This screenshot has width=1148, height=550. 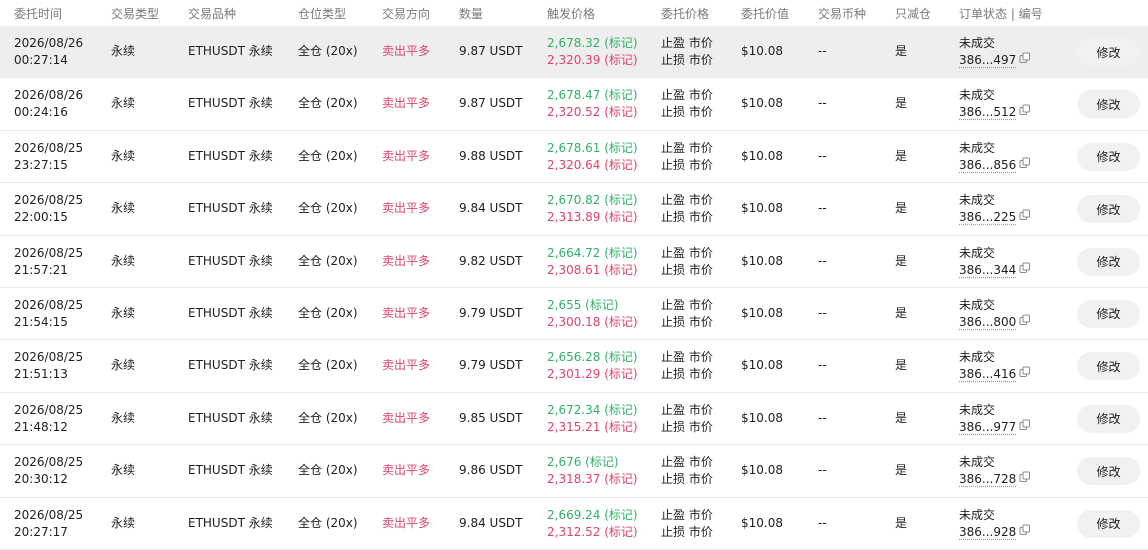 I want to click on order-id: 386...225, so click(x=987, y=217).